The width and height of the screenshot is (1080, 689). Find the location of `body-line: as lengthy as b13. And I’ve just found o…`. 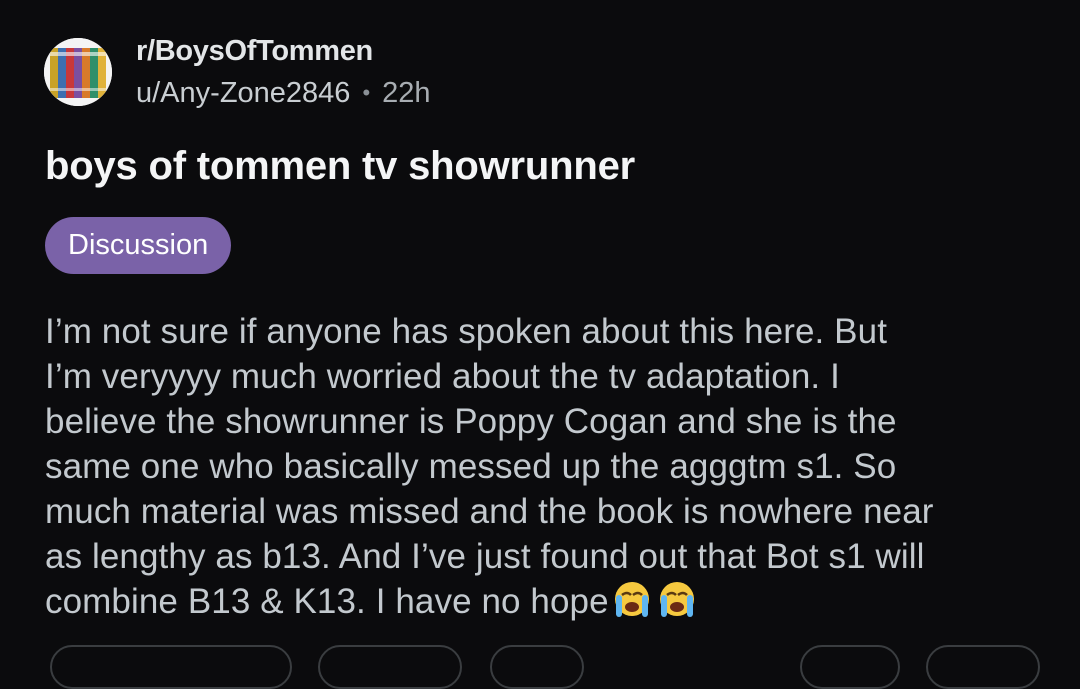

body-line: as lengthy as b13. And I’ve just found o… is located at coordinates (485, 556).